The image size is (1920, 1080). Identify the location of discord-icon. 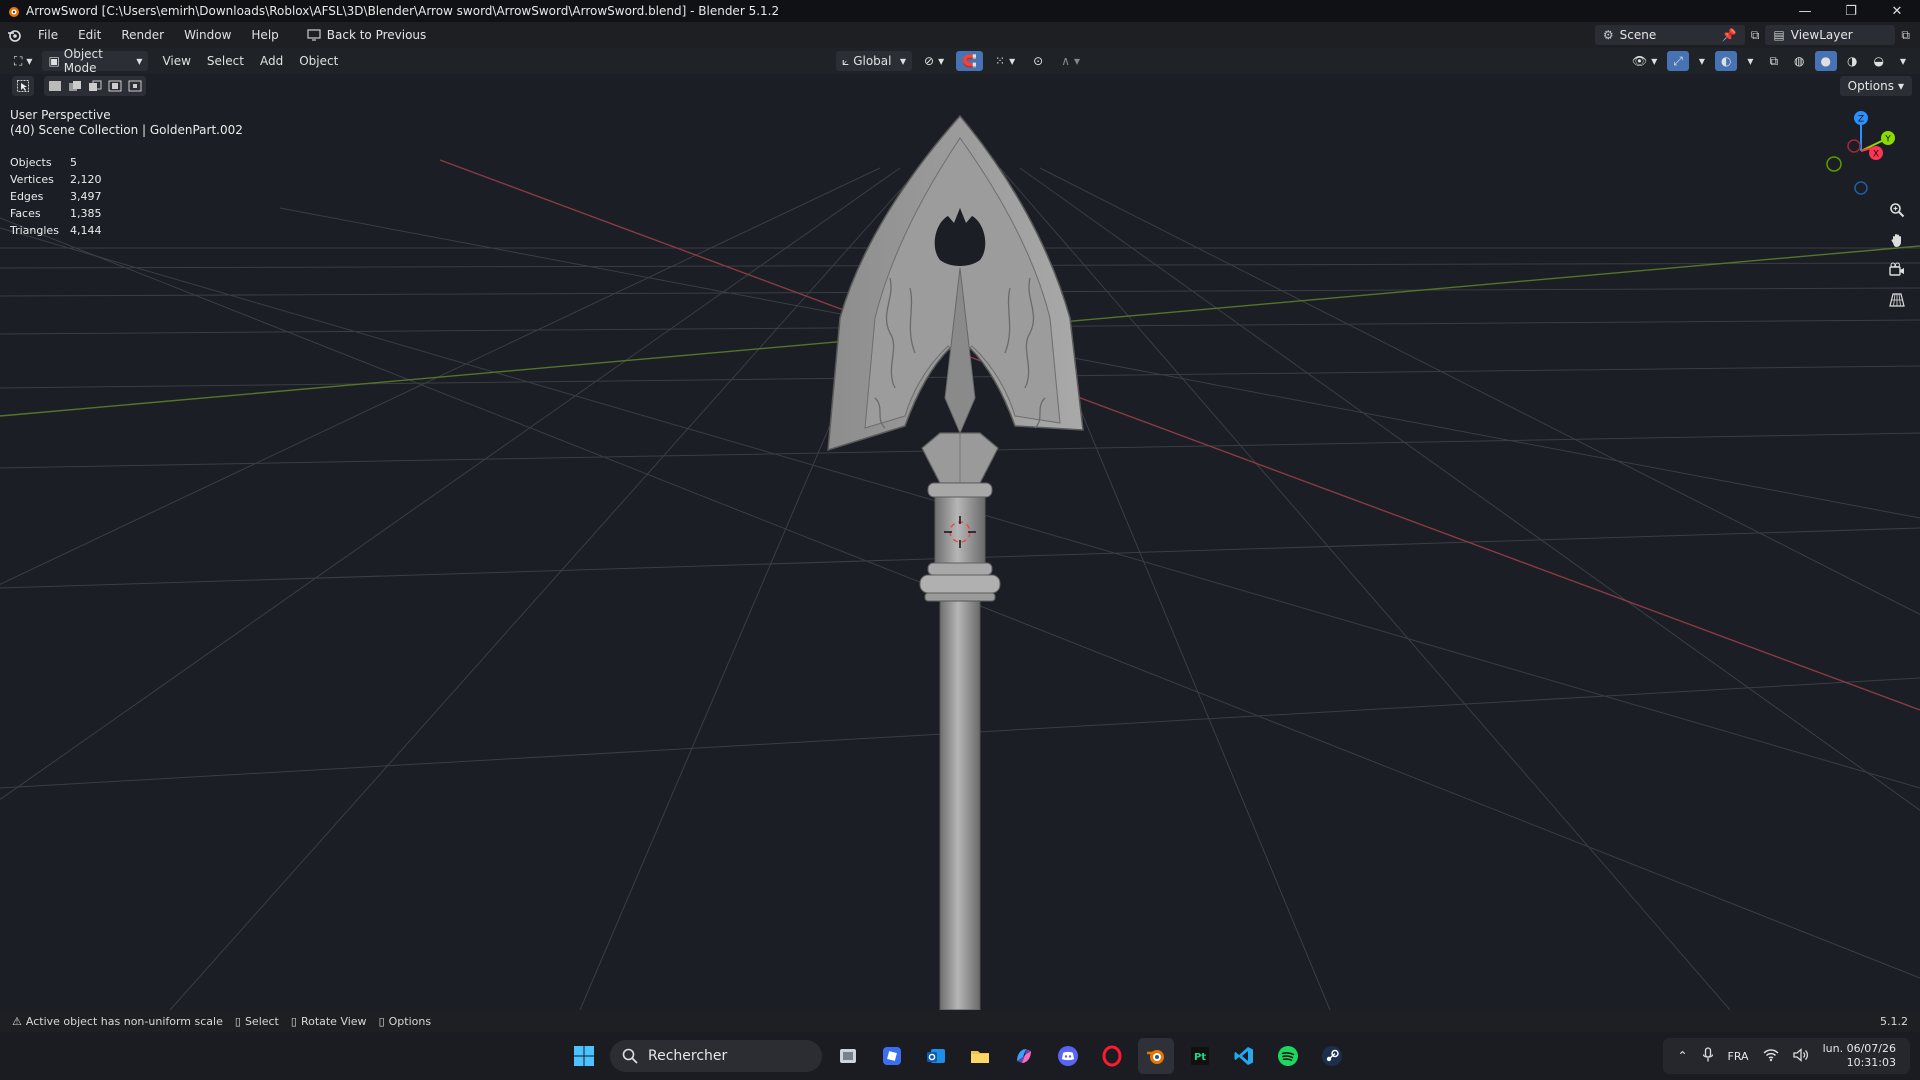
(1068, 1056).